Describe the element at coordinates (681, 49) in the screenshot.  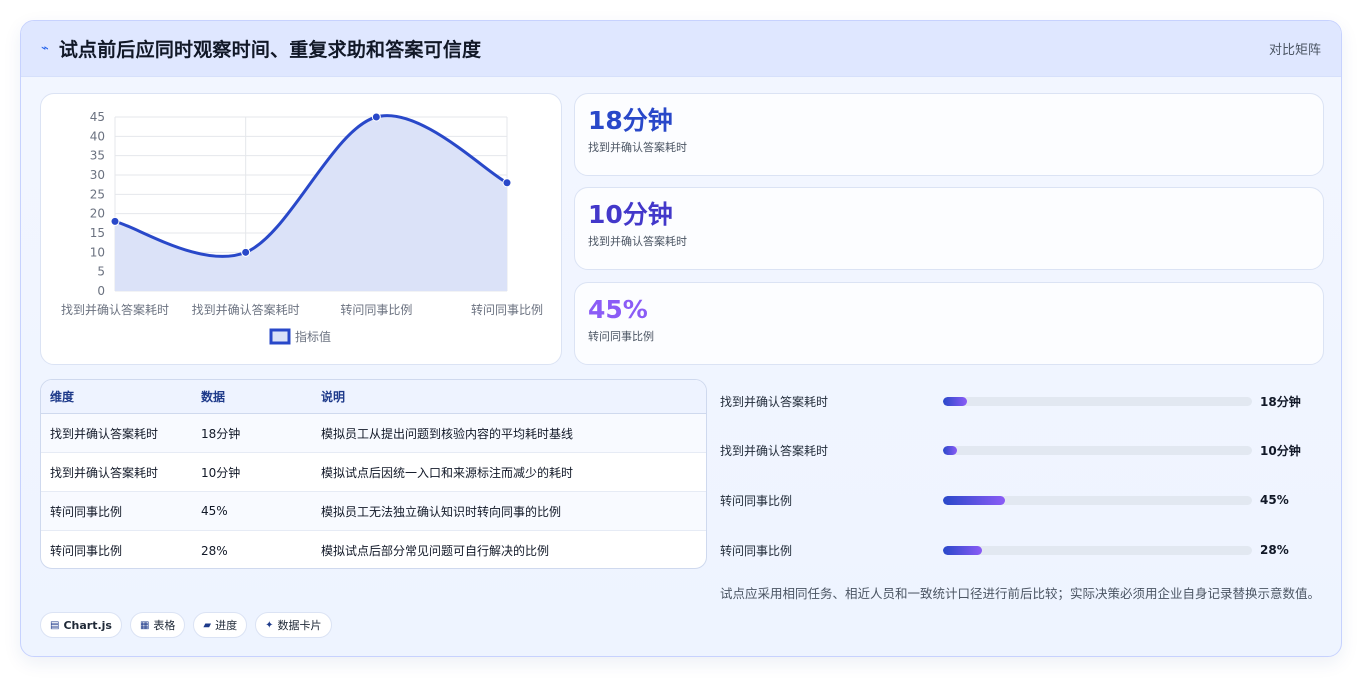
I see `panel-header: ⌁ 试点前后应同时观察时间、重复求助和答案可信度 对比矩阵` at that location.